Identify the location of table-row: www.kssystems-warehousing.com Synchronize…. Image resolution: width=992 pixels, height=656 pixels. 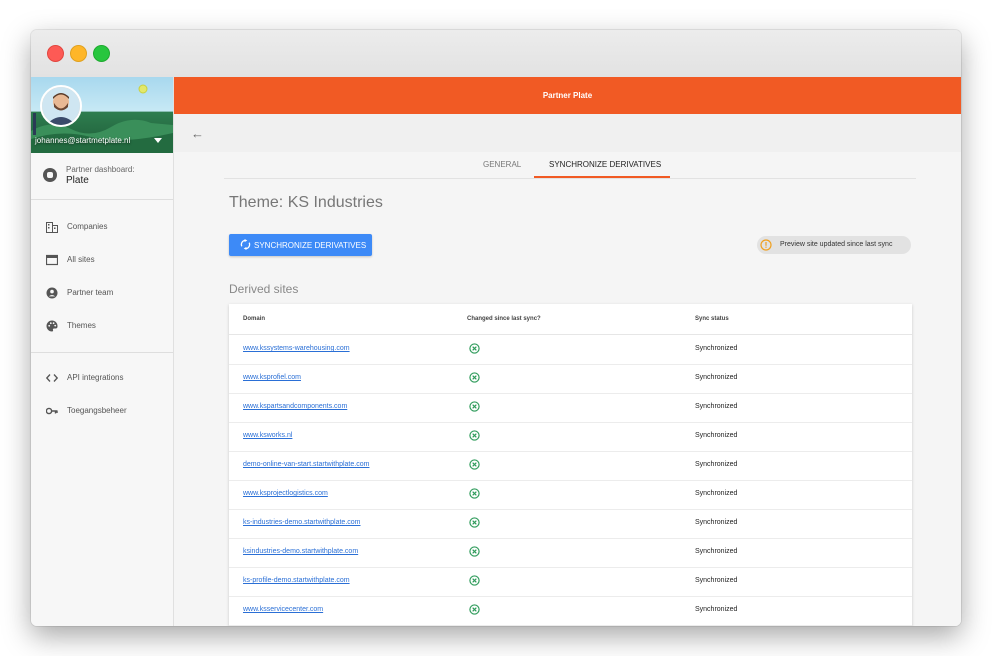
(570, 350).